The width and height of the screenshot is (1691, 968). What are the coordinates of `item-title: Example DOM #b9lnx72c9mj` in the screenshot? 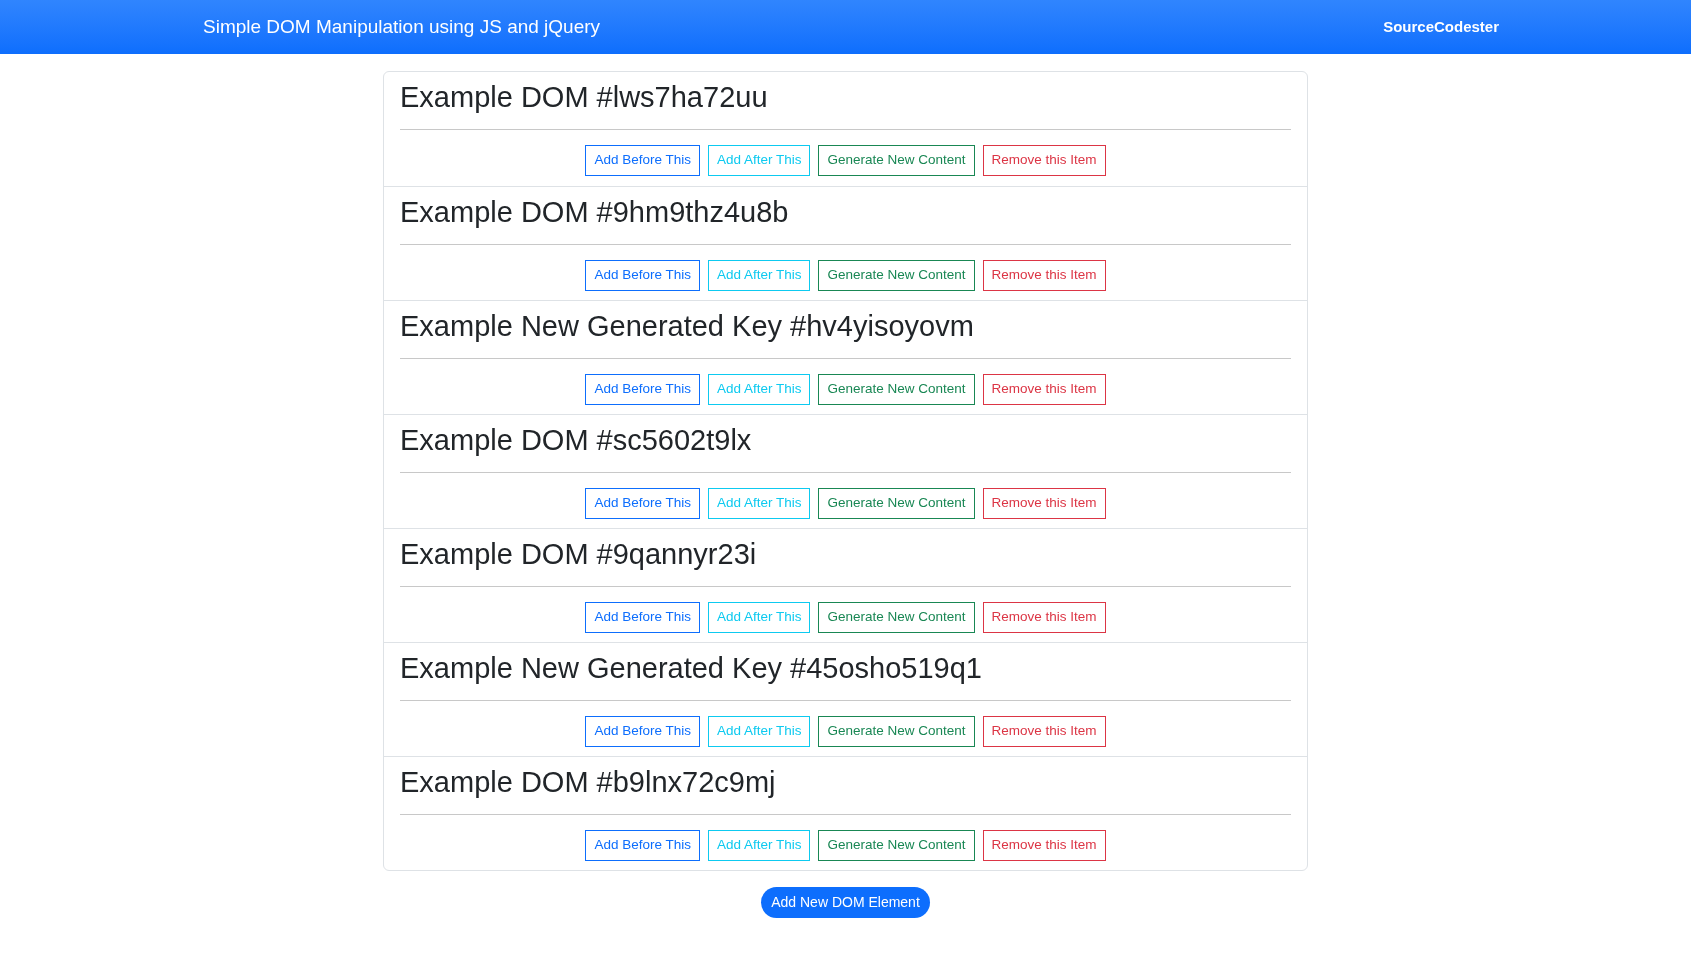 It's located at (588, 782).